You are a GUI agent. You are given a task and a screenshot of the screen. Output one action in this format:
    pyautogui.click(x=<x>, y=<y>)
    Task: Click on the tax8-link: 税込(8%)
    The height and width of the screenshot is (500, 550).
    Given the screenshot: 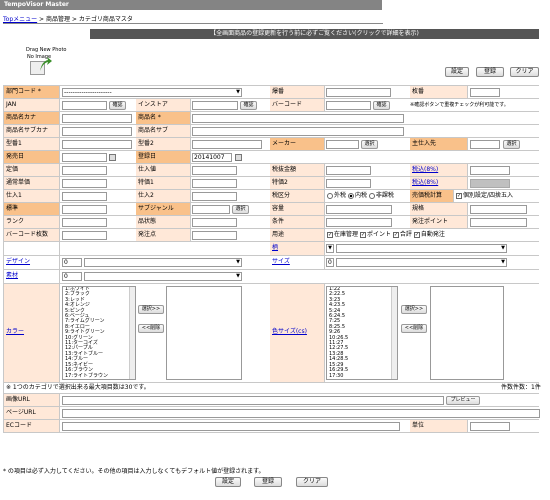 What is the action you would take?
    pyautogui.click(x=425, y=169)
    